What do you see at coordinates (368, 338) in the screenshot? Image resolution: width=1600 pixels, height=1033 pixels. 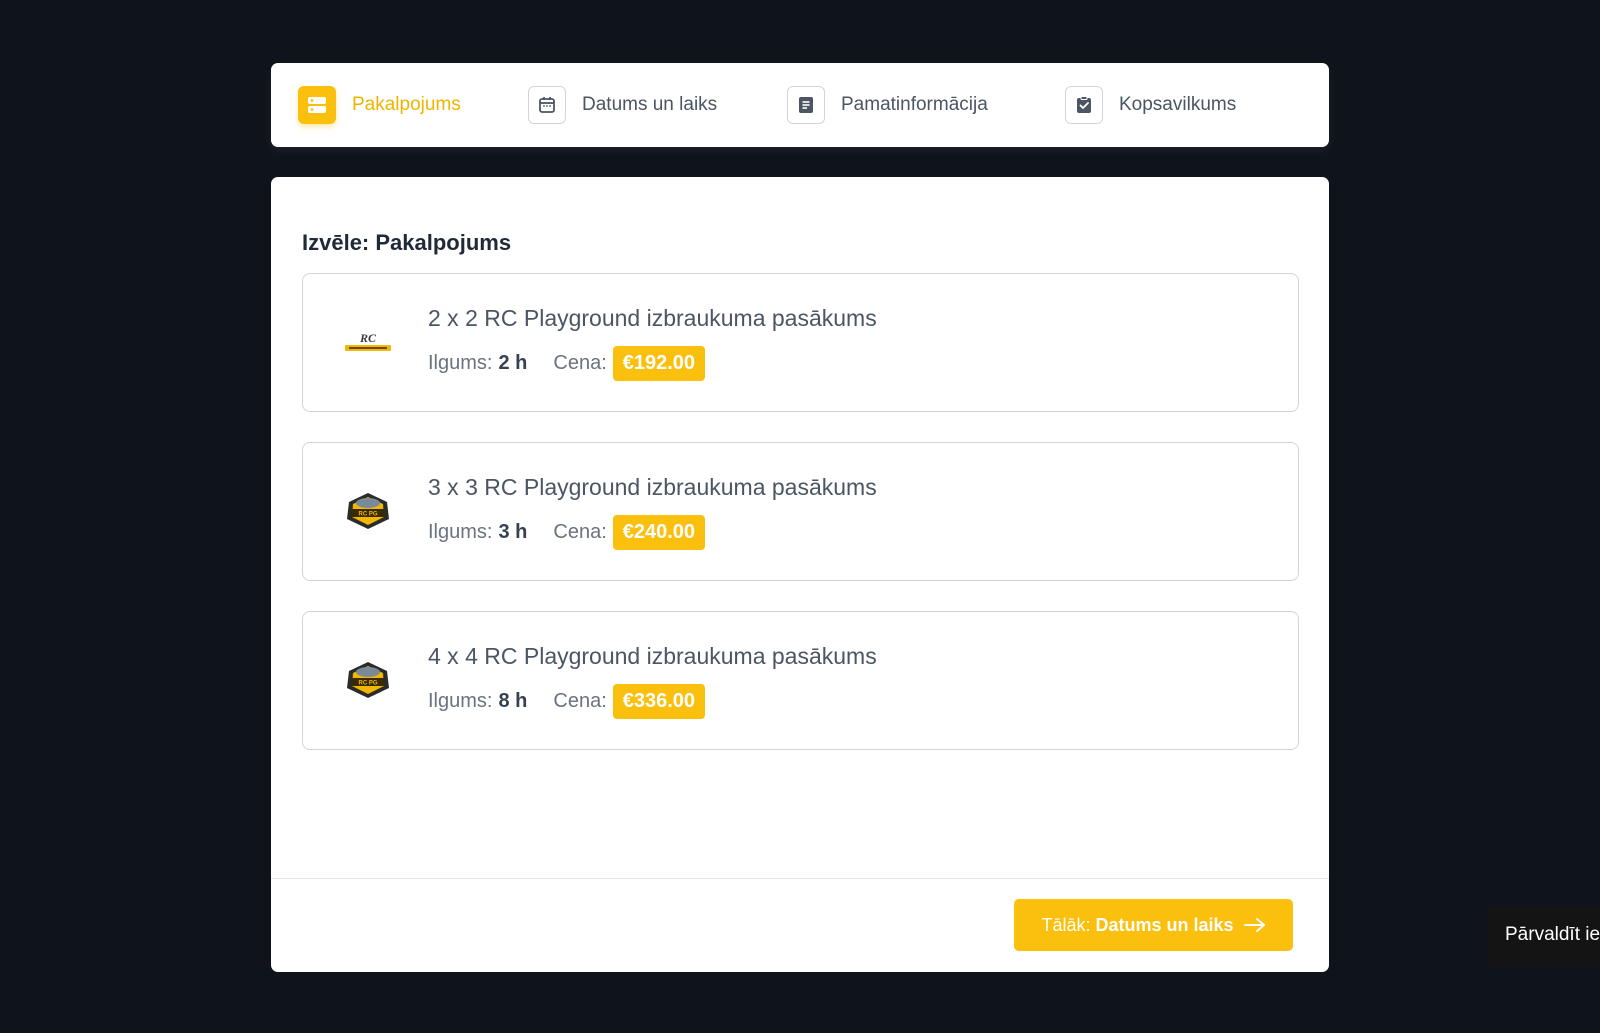 I see `svg-text: RC` at bounding box center [368, 338].